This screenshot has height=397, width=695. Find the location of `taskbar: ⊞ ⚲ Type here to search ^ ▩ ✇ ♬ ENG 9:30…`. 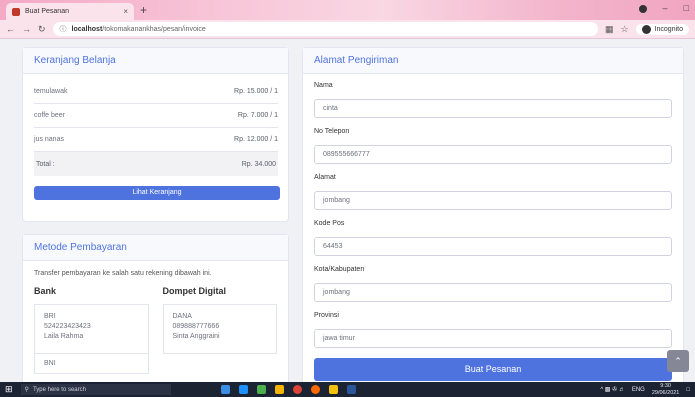

taskbar: ⊞ ⚲ Type here to search ^ ▩ ✇ ♬ ENG 9:30… is located at coordinates (347, 389).